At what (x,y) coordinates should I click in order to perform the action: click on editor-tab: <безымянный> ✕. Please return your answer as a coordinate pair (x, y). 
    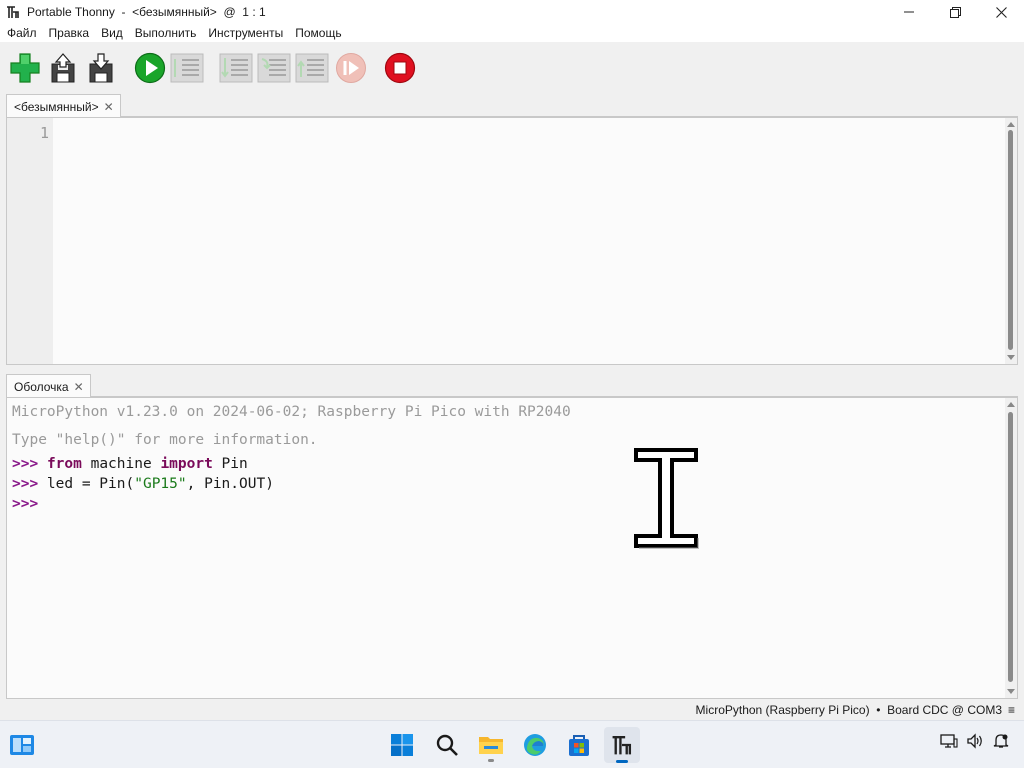
    Looking at the image, I should click on (63, 106).